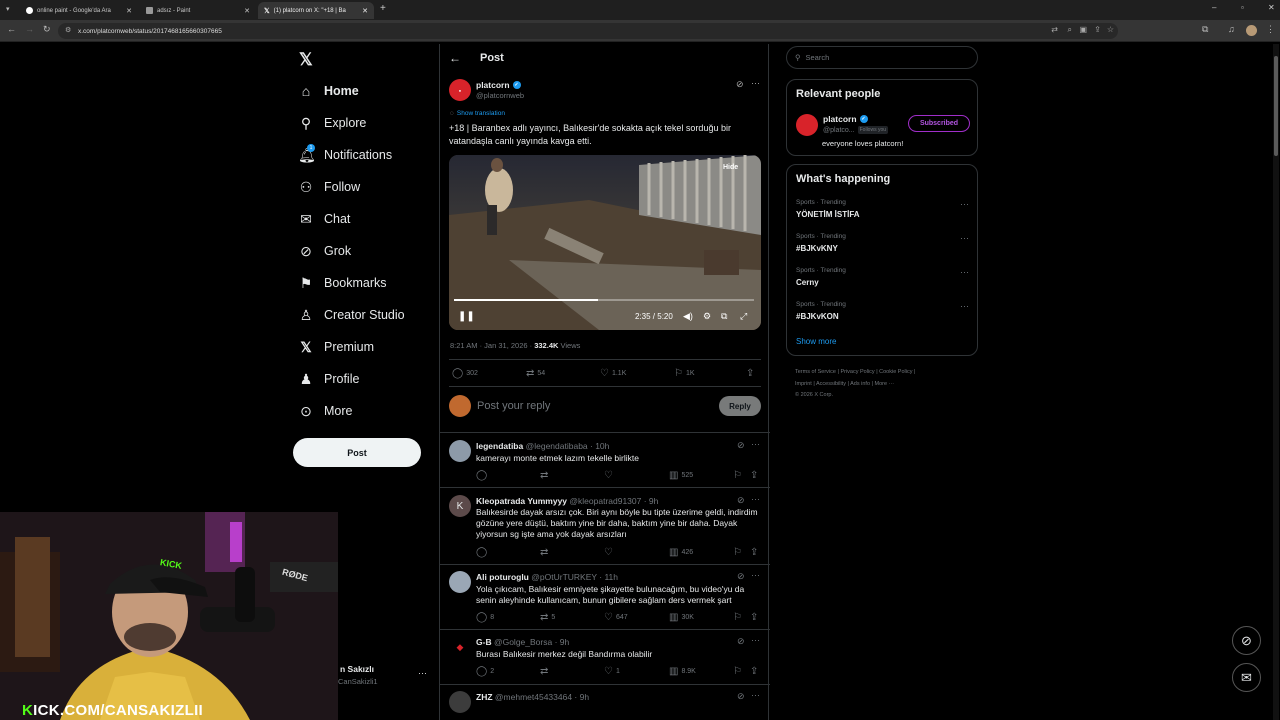 The height and width of the screenshot is (720, 1280). I want to click on share-page-icon: ⇪, so click(1097, 29).